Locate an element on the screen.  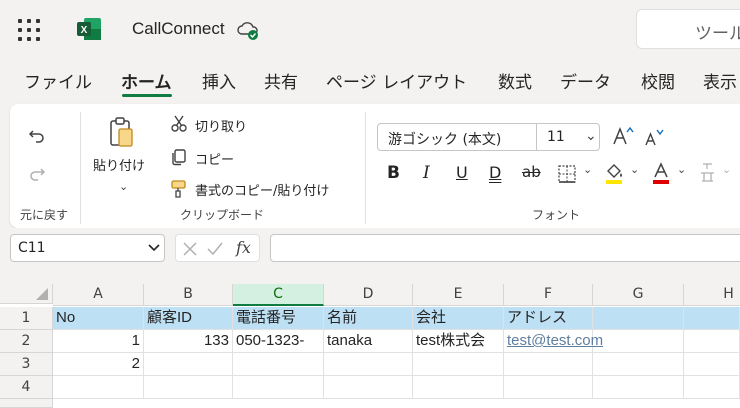
name-box: C11 is located at coordinates (87, 248).